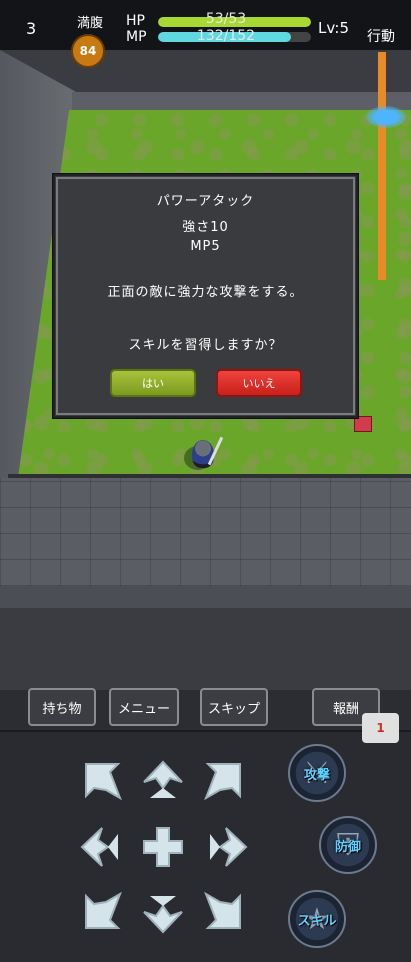 The width and height of the screenshot is (411, 962). What do you see at coordinates (153, 383) in the screenshot?
I see `yes-button: はい` at bounding box center [153, 383].